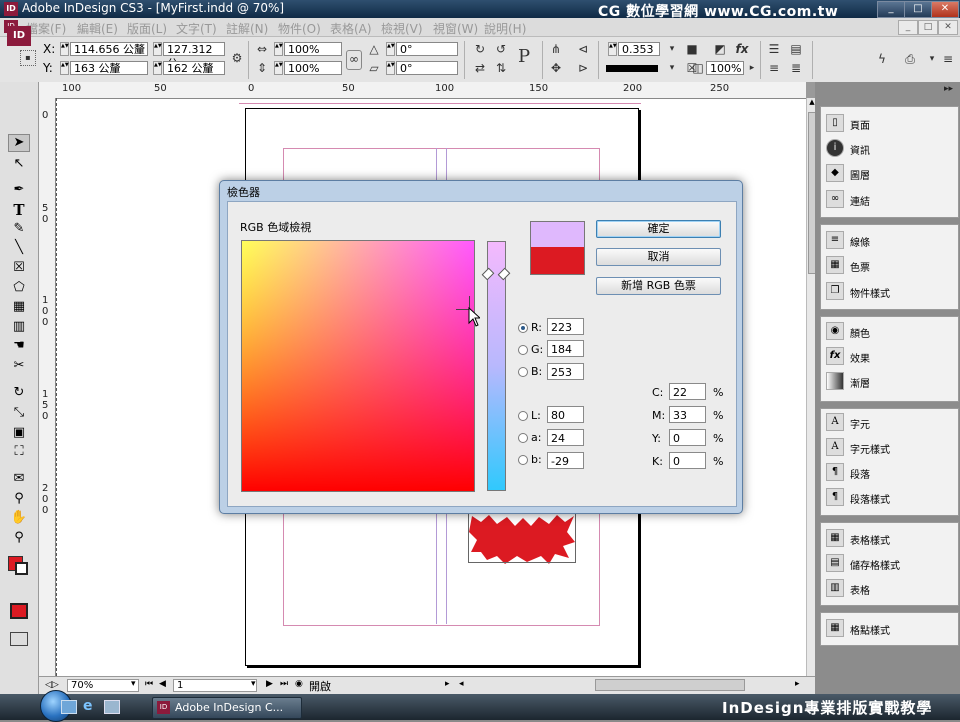 Image resolution: width=960 pixels, height=722 pixels. What do you see at coordinates (891, 447) in the screenshot?
I see `panel-character-styles: A 字元樣式` at bounding box center [891, 447].